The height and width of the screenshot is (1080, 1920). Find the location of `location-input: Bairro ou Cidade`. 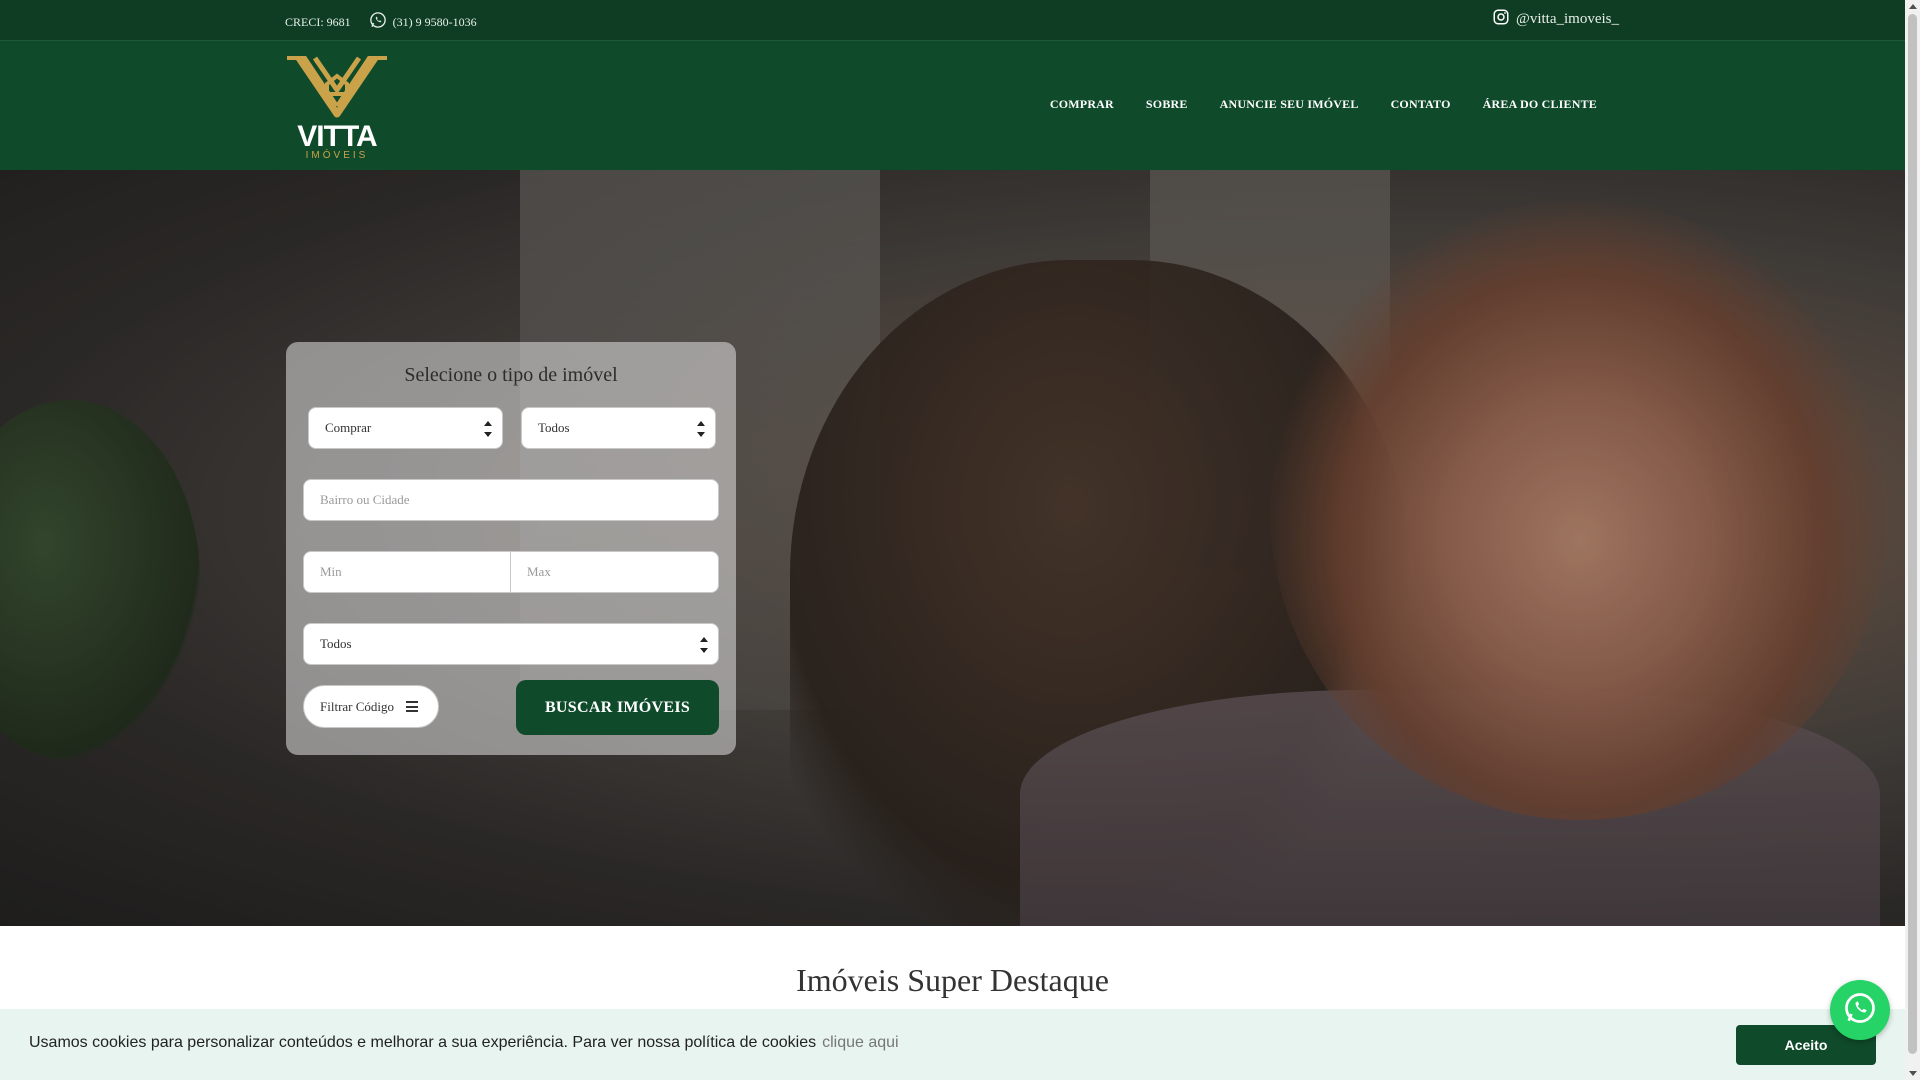

location-input: Bairro ou Cidade is located at coordinates (511, 500).